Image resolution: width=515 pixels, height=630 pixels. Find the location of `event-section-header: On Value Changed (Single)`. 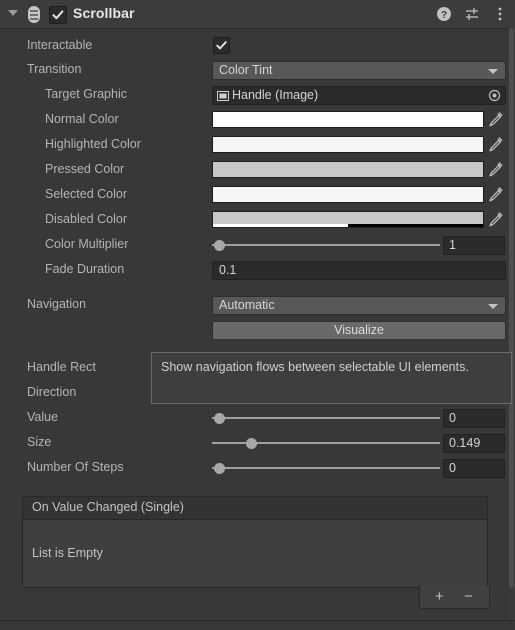

event-section-header: On Value Changed (Single) is located at coordinates (255, 508).